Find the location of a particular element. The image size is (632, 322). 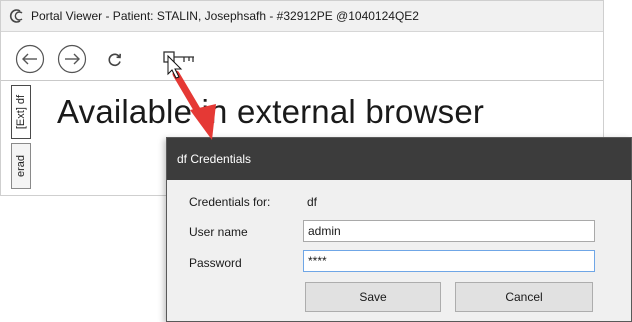

tab-label: [Ext] df is located at coordinates (21, 112).